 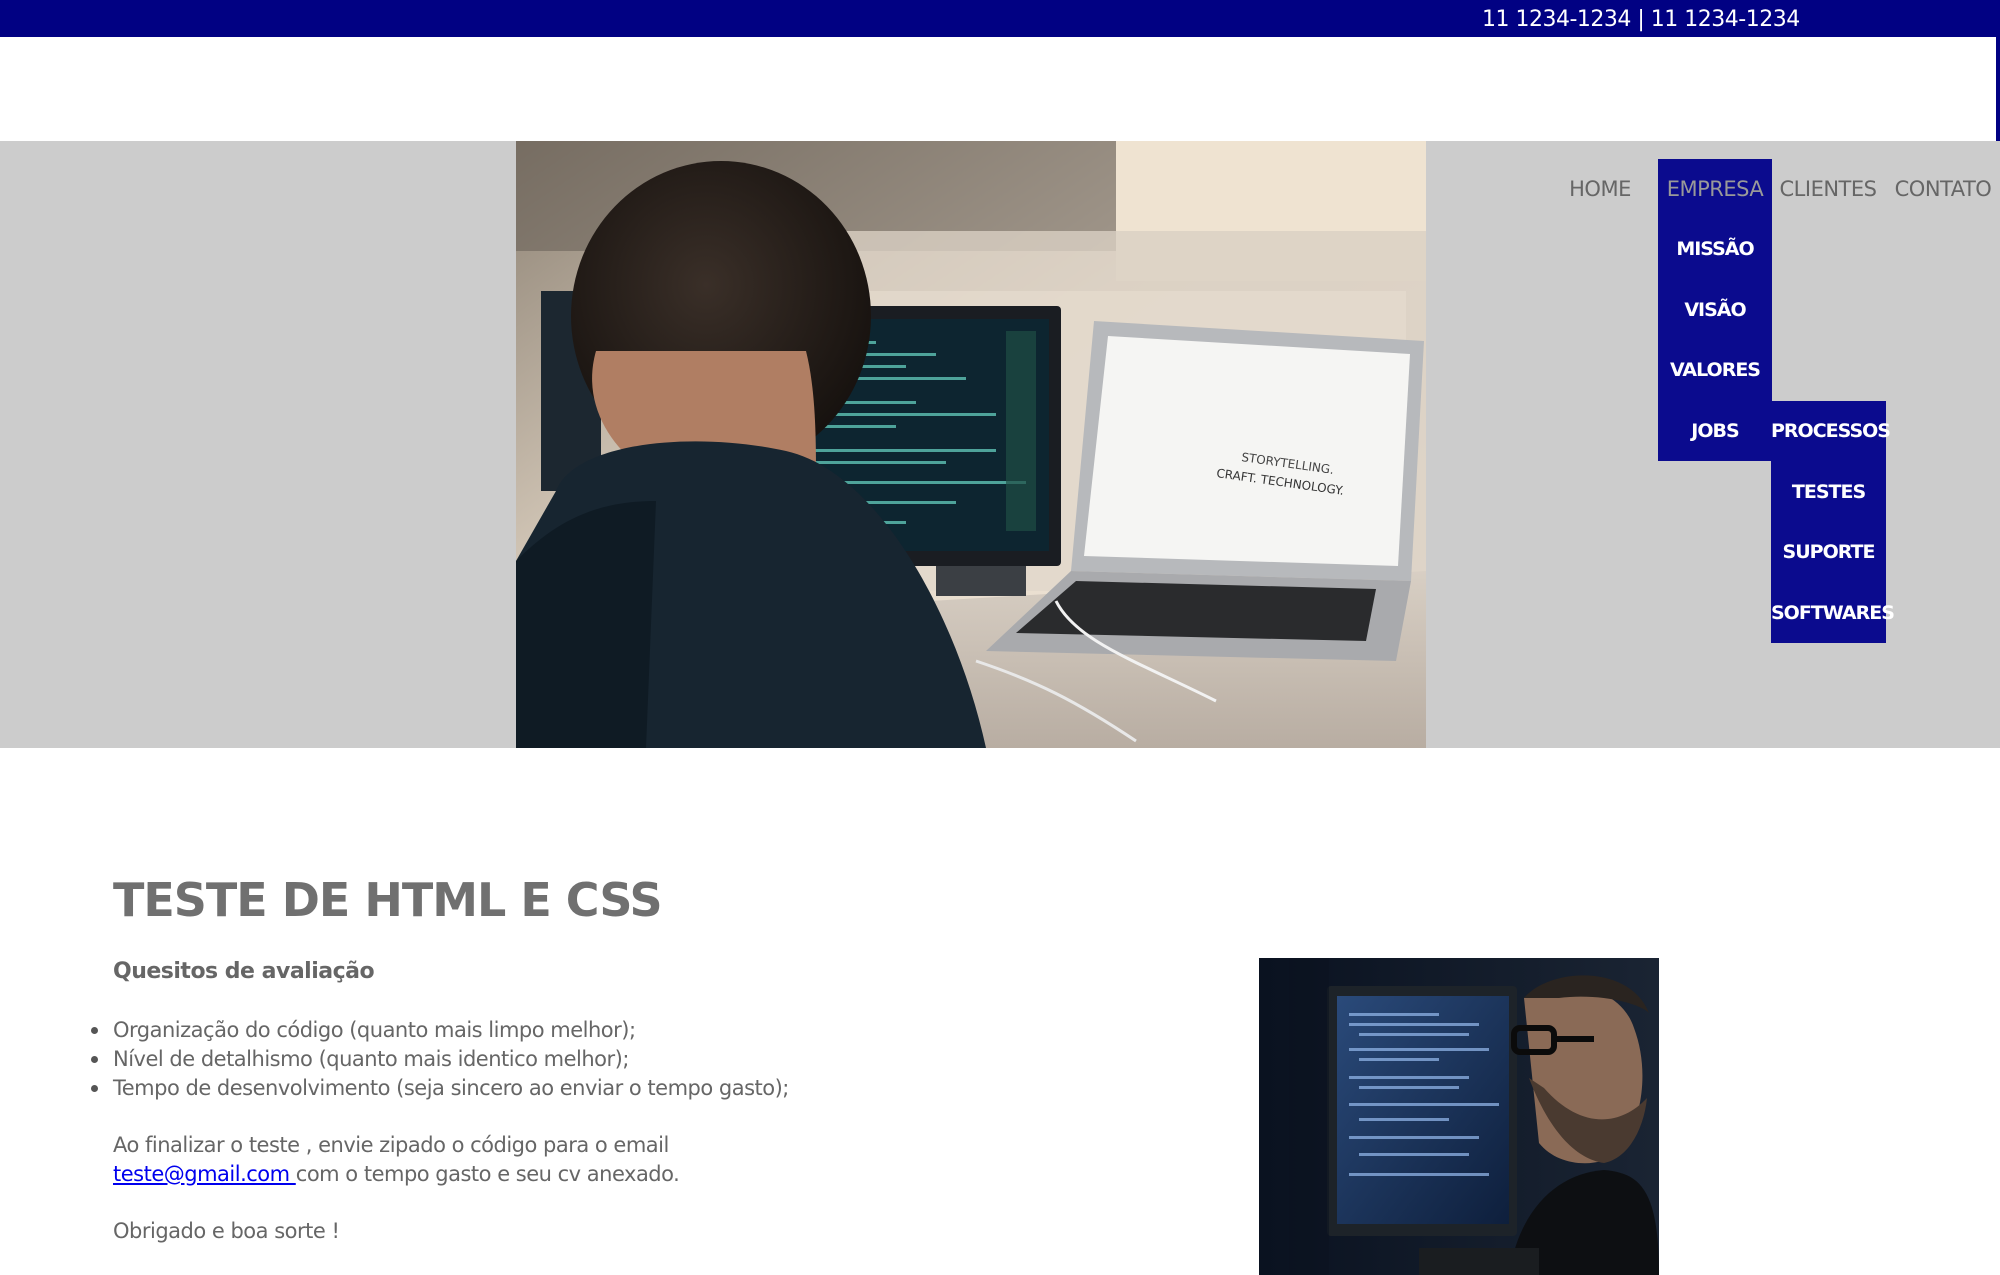 What do you see at coordinates (1833, 613) in the screenshot?
I see `submenu-item-softwares: SOFTWARES` at bounding box center [1833, 613].